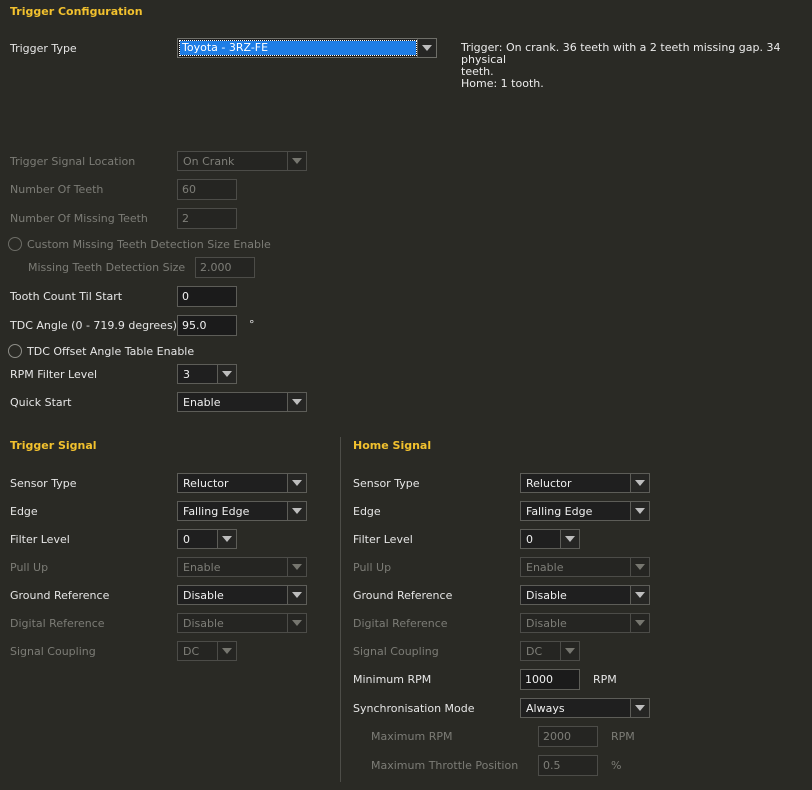 The height and width of the screenshot is (790, 812). Describe the element at coordinates (202, 402) in the screenshot. I see `quick-start-value: Enable` at that location.